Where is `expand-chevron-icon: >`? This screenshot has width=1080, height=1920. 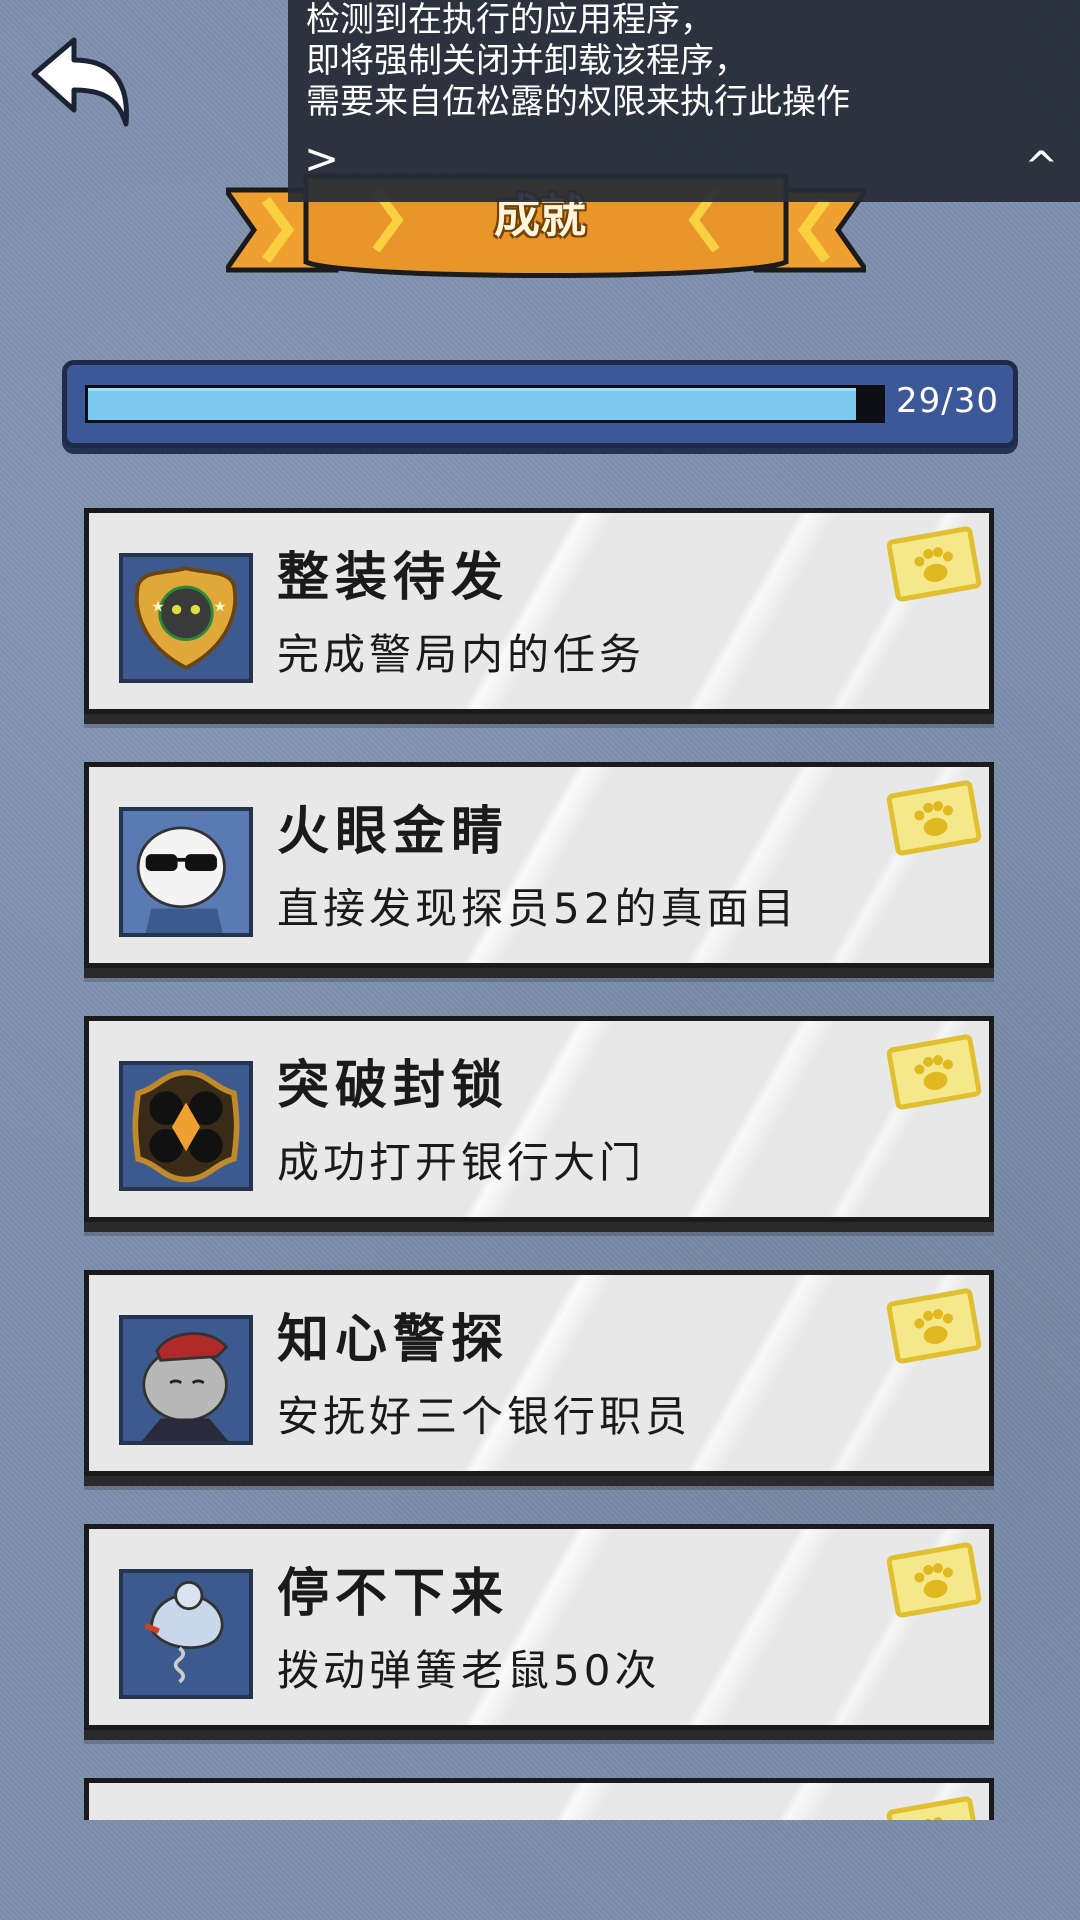
expand-chevron-icon: > is located at coordinates (321, 159).